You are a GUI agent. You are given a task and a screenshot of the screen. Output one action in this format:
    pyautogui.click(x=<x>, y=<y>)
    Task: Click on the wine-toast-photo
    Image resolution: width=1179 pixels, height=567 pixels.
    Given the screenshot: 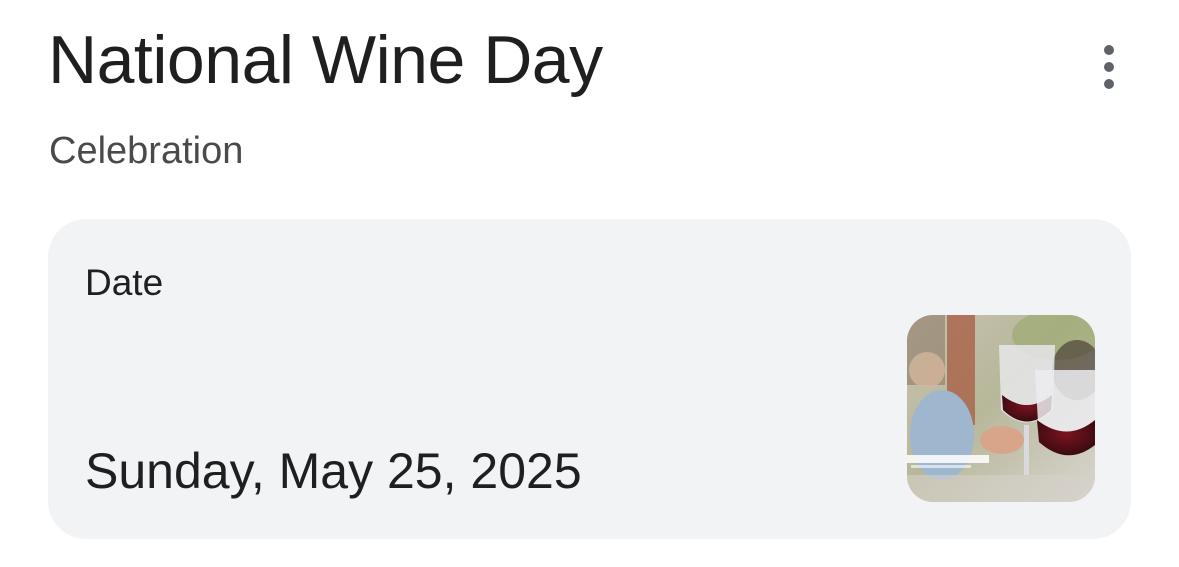 What is the action you would take?
    pyautogui.click(x=1001, y=408)
    